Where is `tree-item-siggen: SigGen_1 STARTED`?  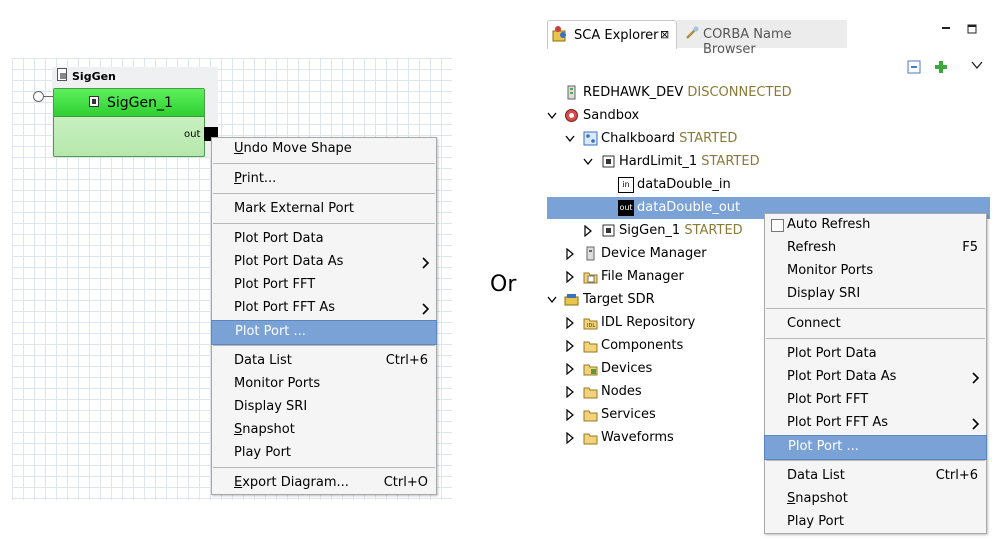
tree-item-siggen: SigGen_1 STARTED is located at coordinates (652, 231).